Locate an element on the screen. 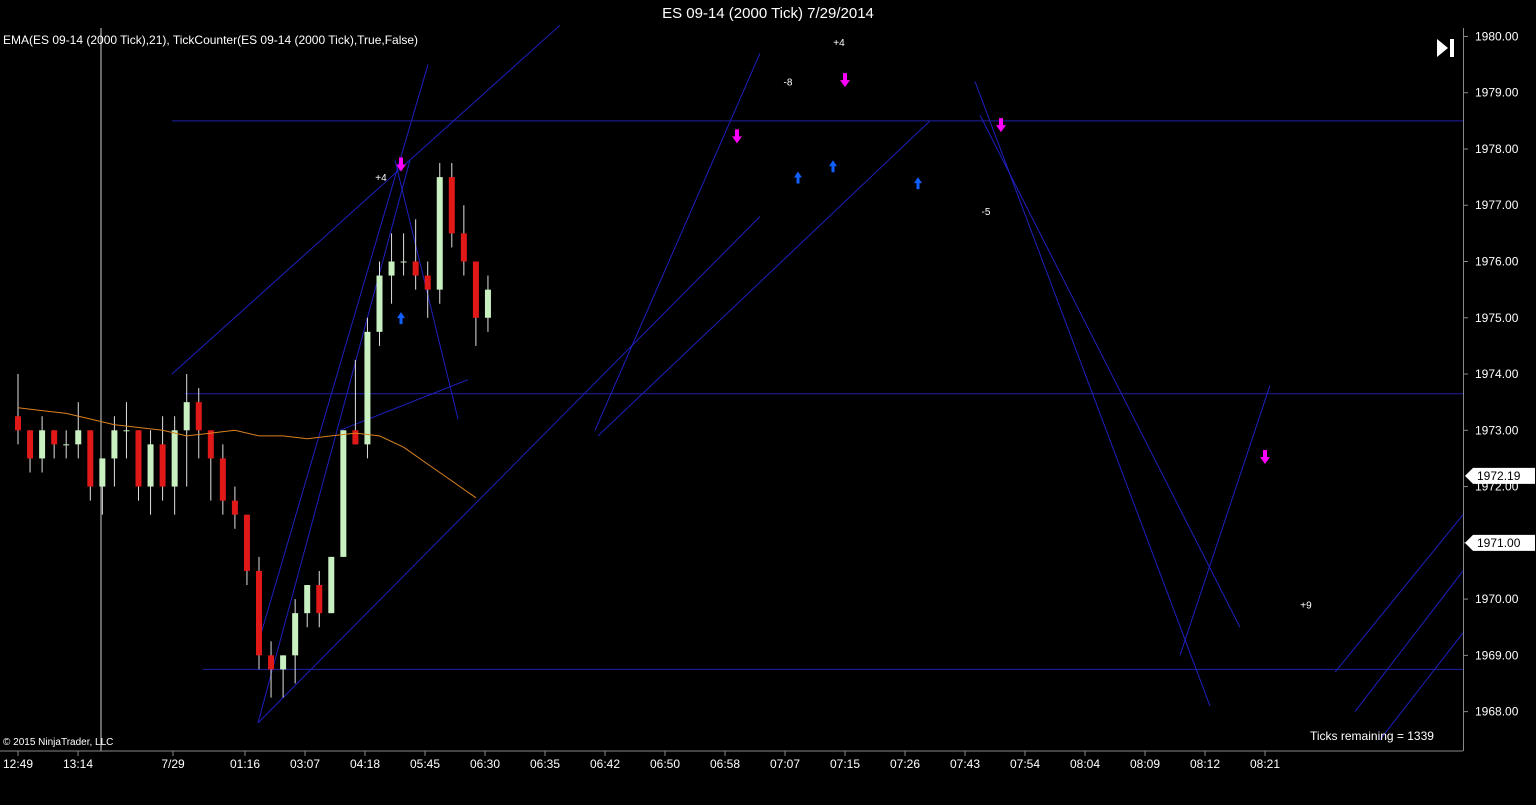 Image resolution: width=1536 pixels, height=805 pixels. ema-polyline is located at coordinates (247, 453).